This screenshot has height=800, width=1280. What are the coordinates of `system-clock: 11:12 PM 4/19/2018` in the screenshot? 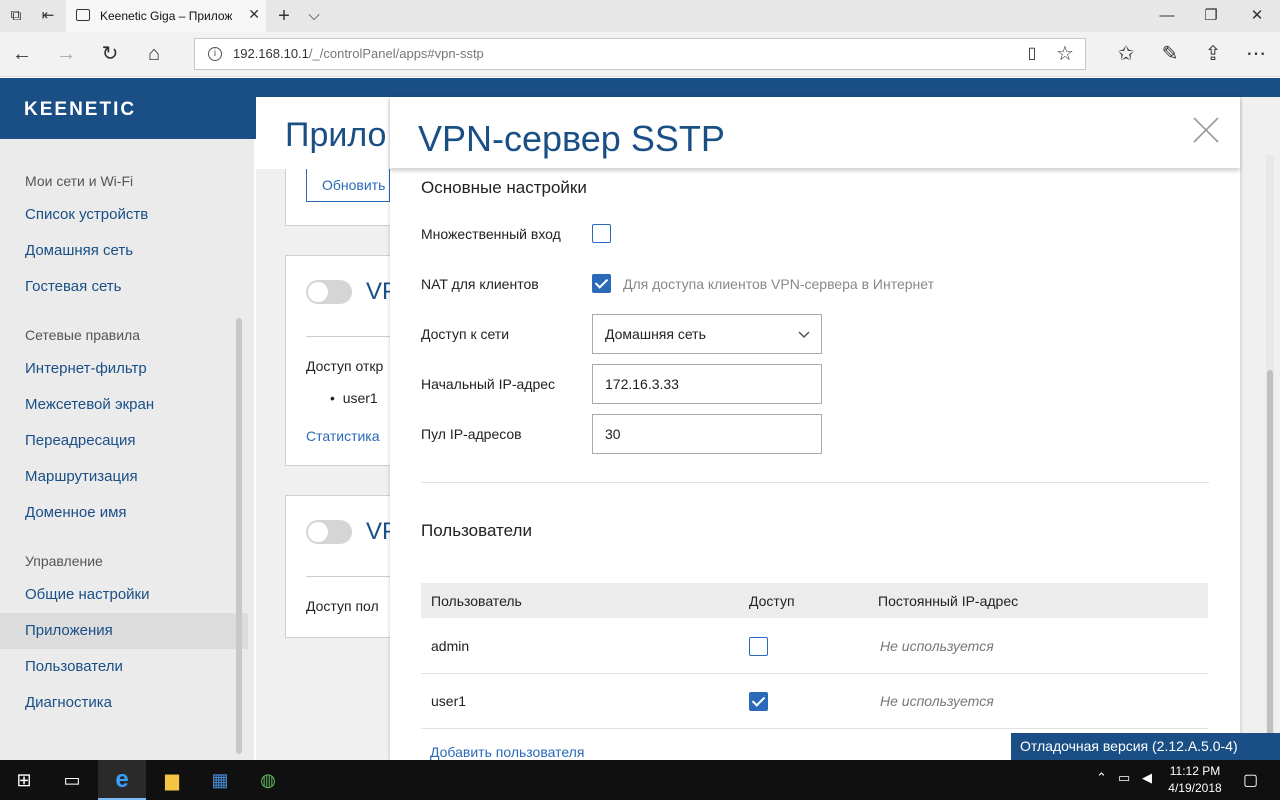 It's located at (1195, 780).